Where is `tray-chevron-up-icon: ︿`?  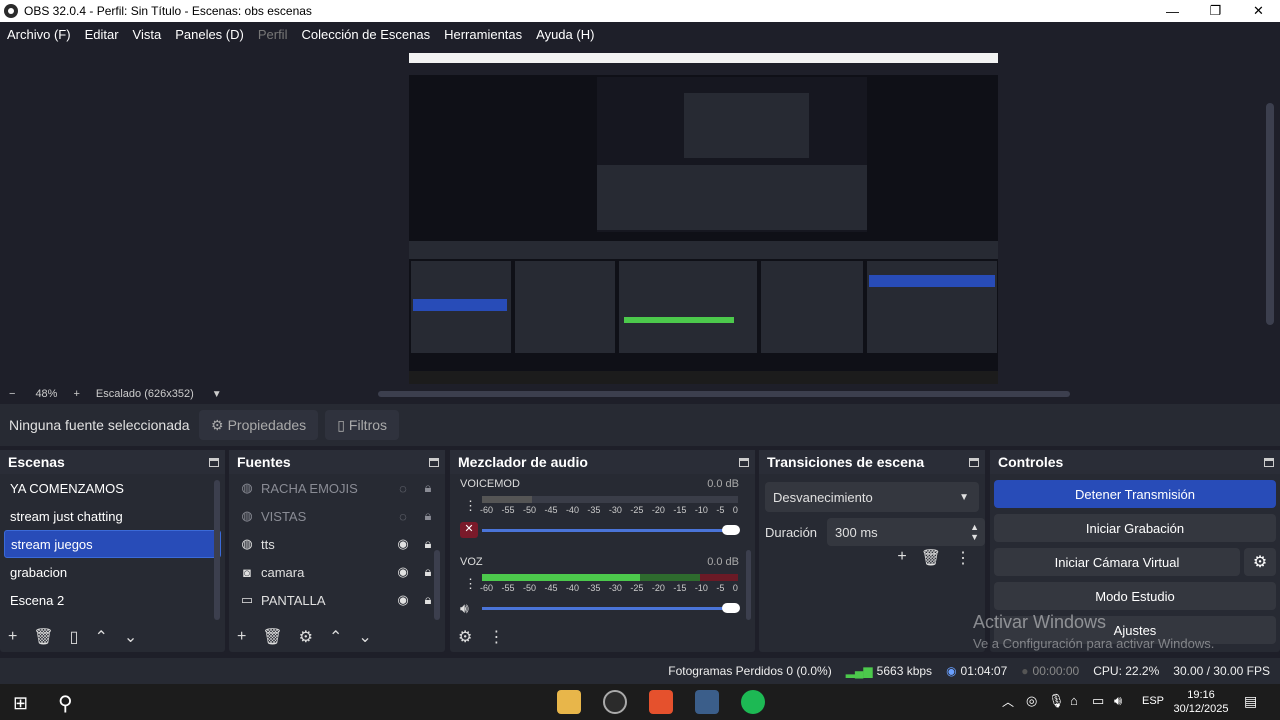
tray-chevron-up-icon: ︿ is located at coordinates (1008, 701).